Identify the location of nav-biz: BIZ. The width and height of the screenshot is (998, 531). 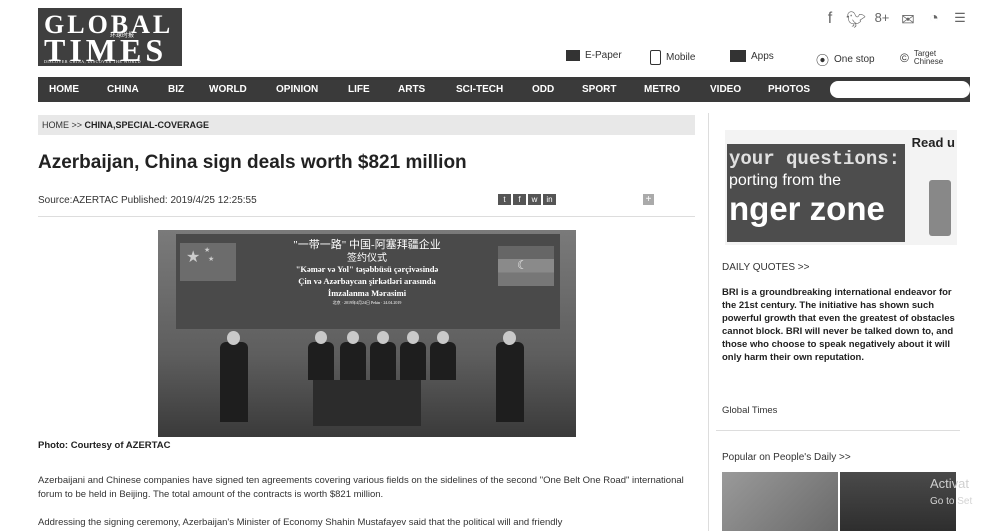
(176, 89).